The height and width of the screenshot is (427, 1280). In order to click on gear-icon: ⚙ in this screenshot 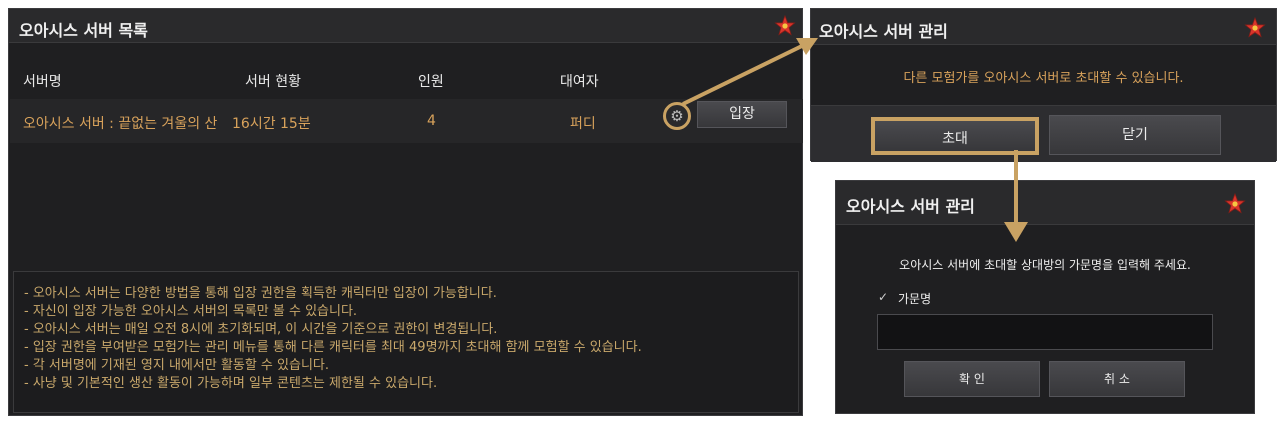, I will do `click(677, 115)`.